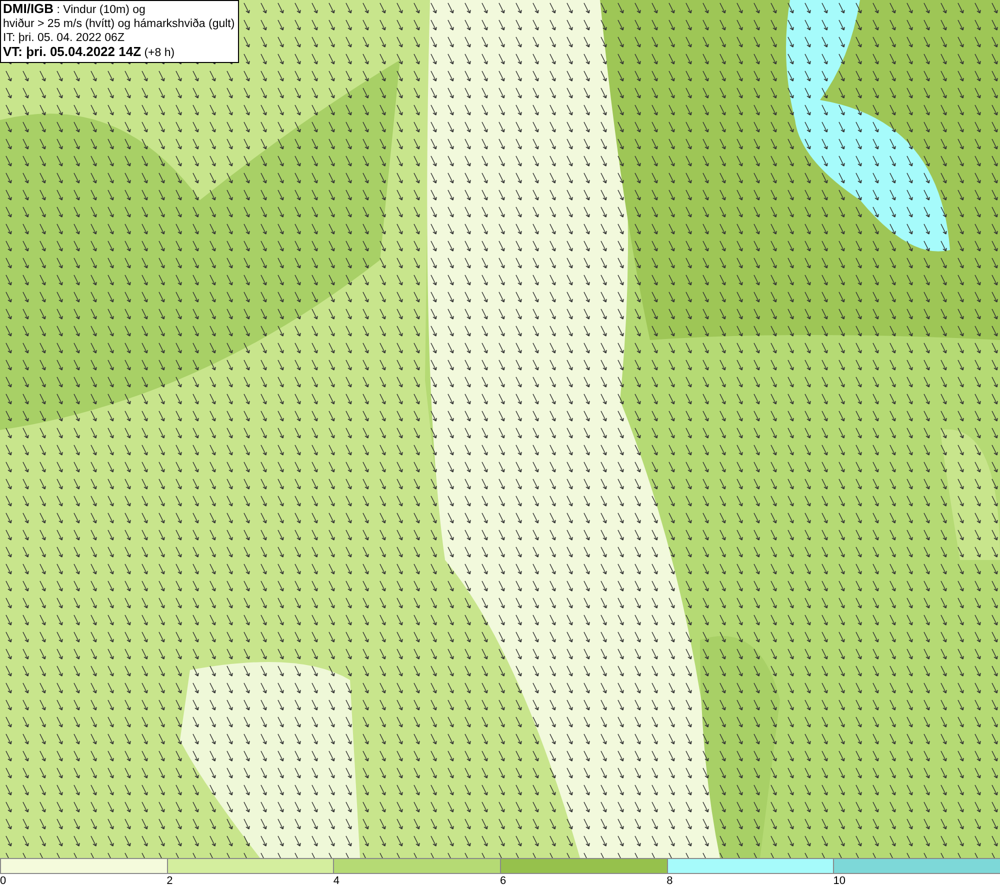  Describe the element at coordinates (669, 881) in the screenshot. I see `legend-tick-label: 8` at that location.